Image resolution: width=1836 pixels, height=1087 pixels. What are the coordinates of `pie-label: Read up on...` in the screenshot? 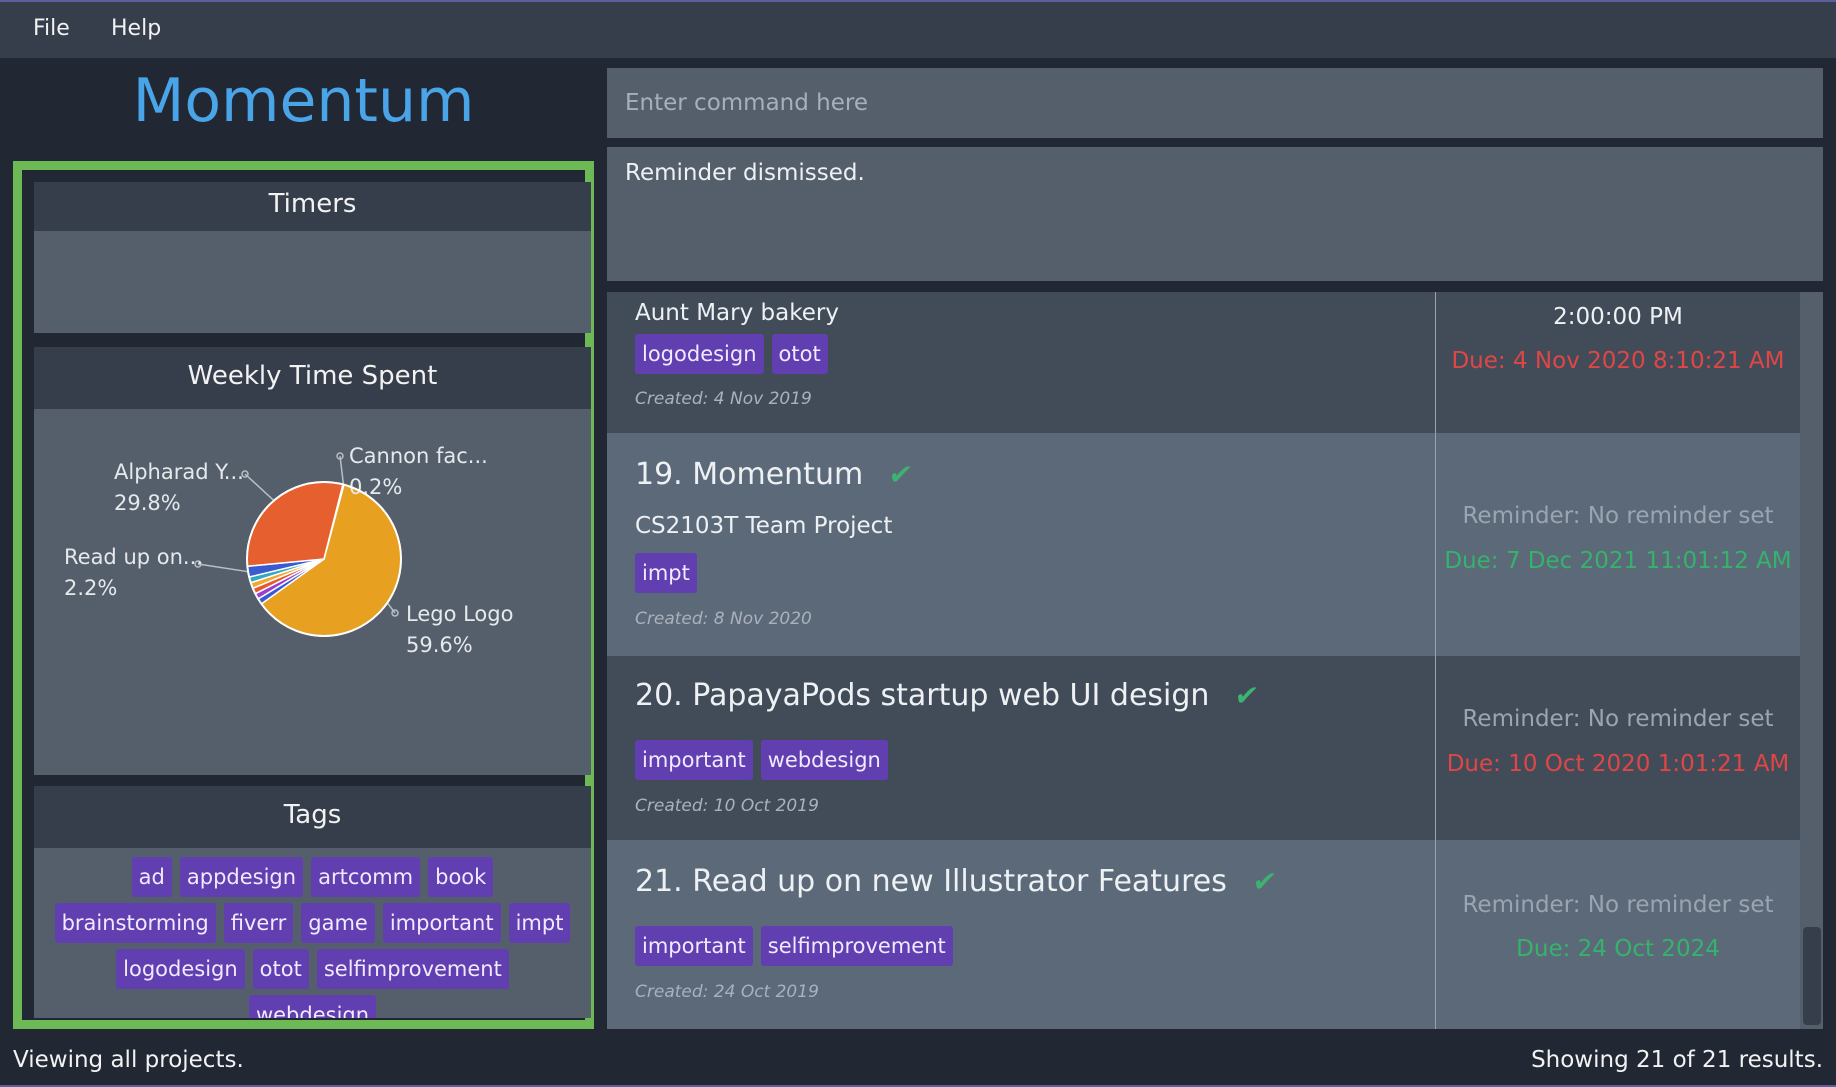 It's located at (133, 557).